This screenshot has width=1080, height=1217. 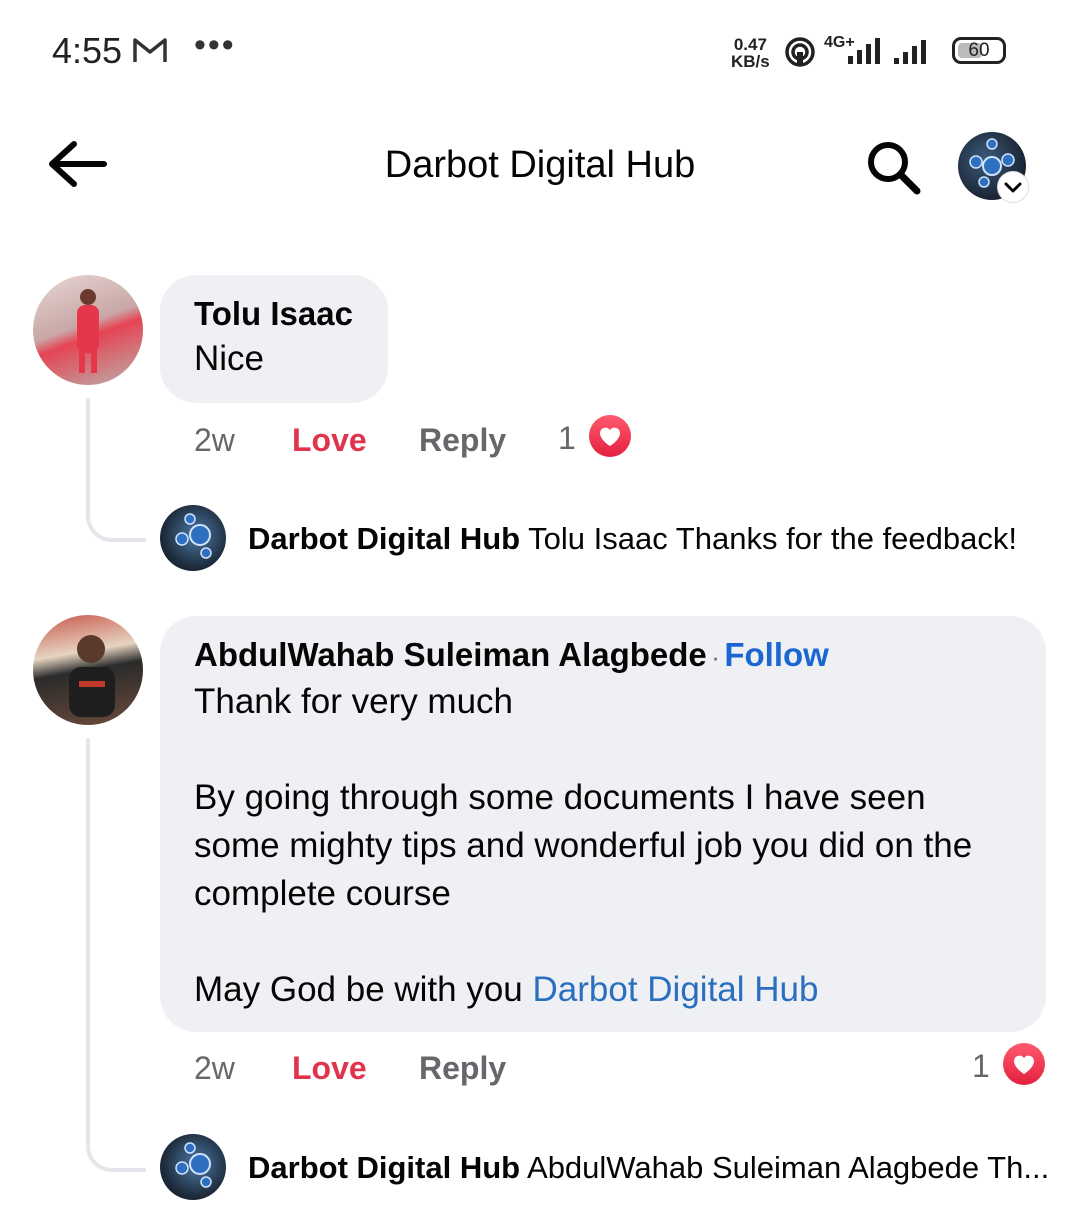 I want to click on battery-indicator: 60, so click(x=979, y=50).